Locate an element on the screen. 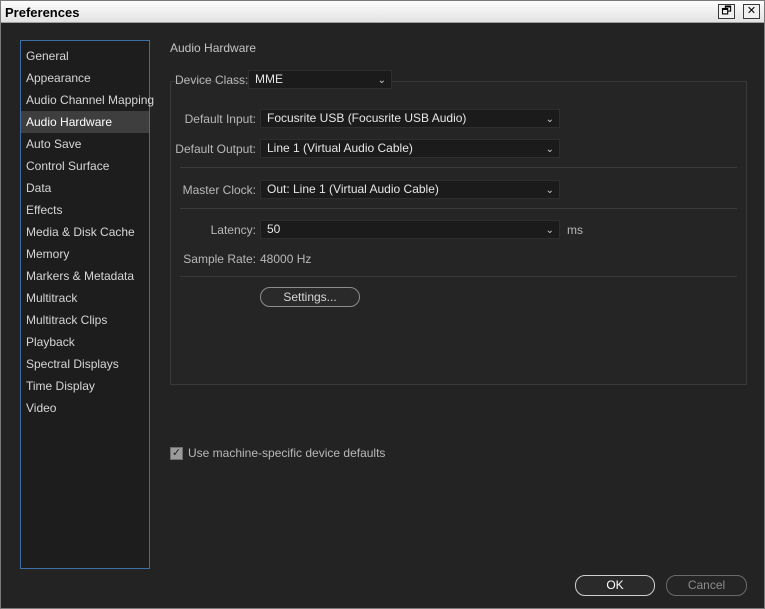 The image size is (765, 609). sidebar-item-markers-metadata: Markers & Metadata is located at coordinates (85, 276).